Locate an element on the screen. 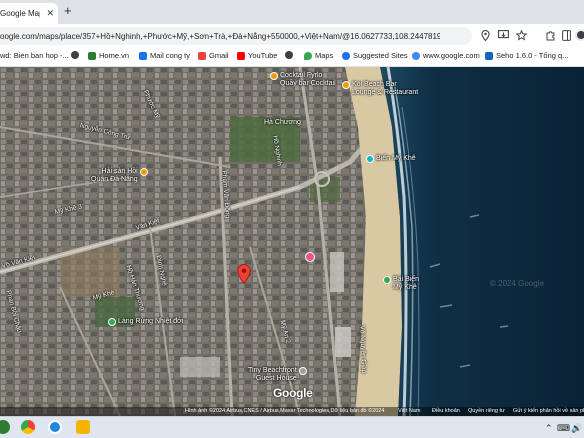  poi-label: Tiny Beachfront Guest House is located at coordinates (272, 374).